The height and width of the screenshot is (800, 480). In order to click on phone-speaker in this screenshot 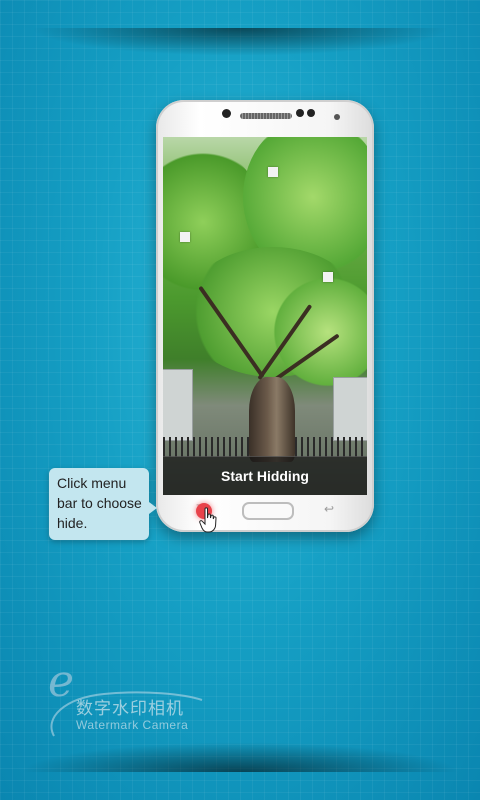, I will do `click(266, 116)`.